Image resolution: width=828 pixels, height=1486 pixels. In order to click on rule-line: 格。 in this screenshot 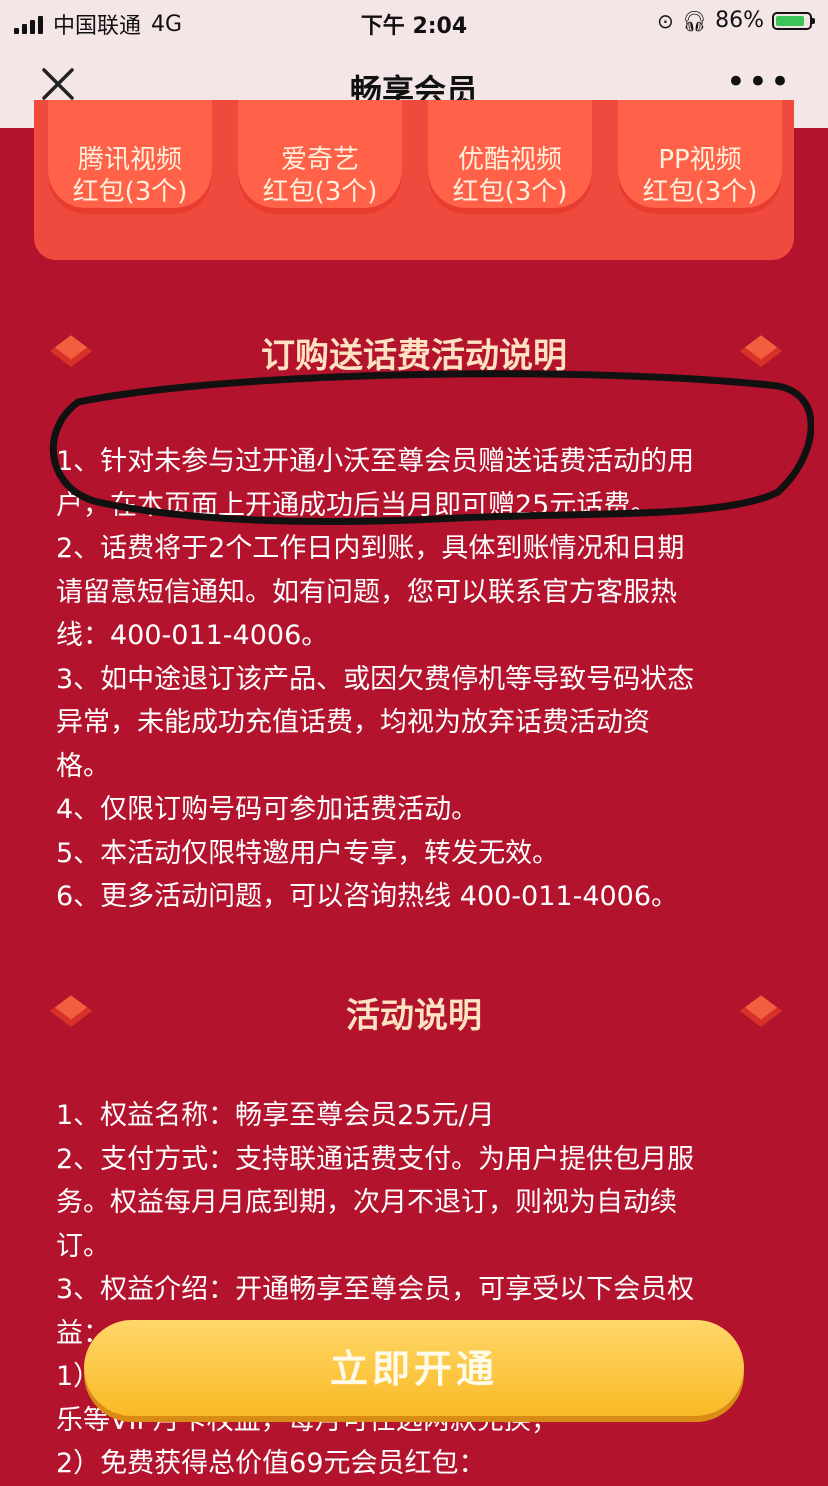, I will do `click(83, 766)`.